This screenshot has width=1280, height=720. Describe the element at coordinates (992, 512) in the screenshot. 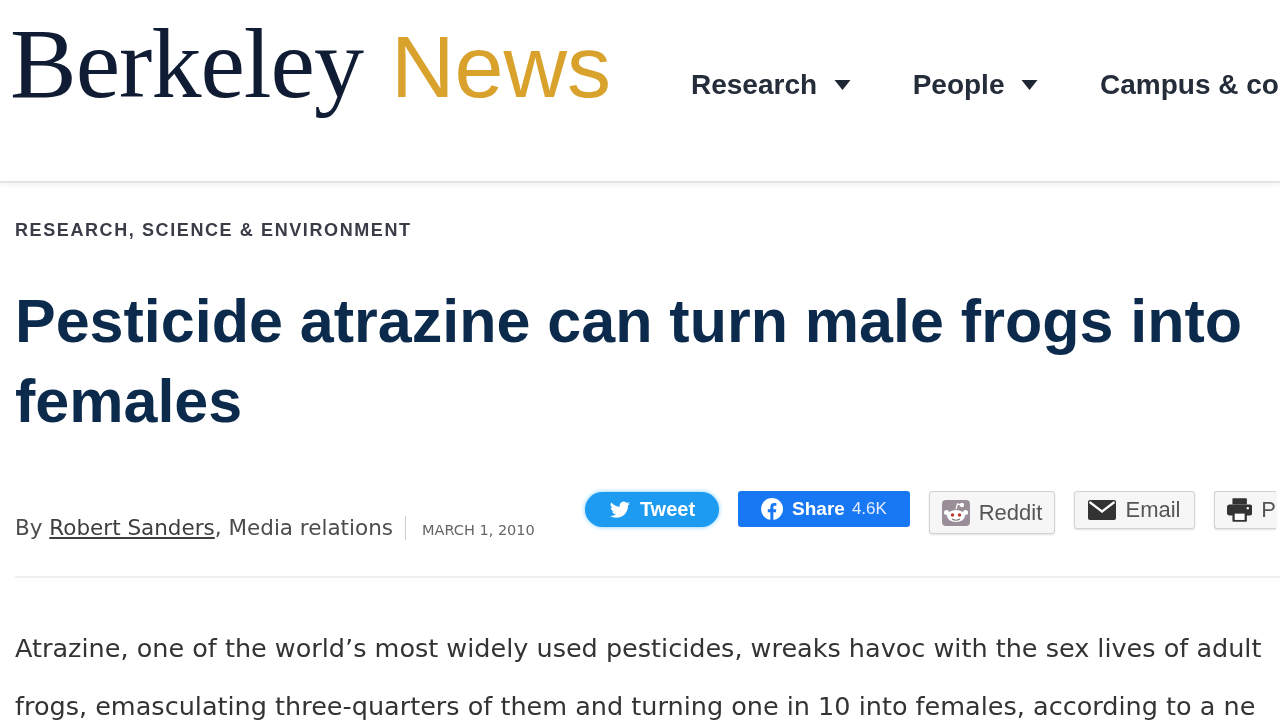

I see `reddit-button: Reddit` at that location.